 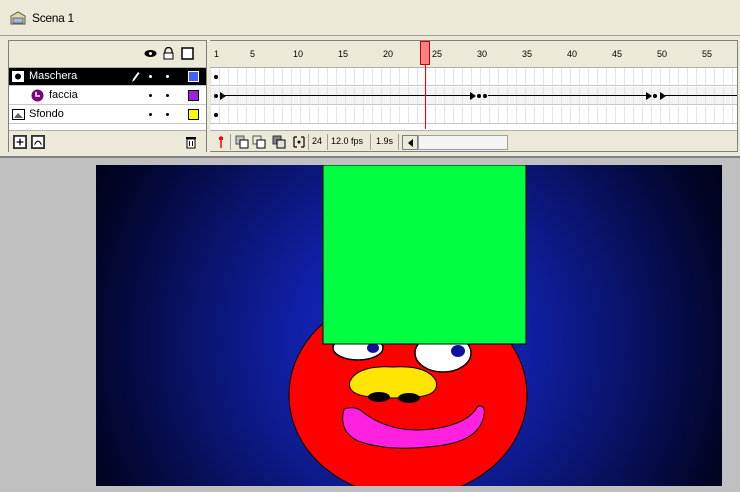 What do you see at coordinates (107, 54) in the screenshot?
I see `layer-header` at bounding box center [107, 54].